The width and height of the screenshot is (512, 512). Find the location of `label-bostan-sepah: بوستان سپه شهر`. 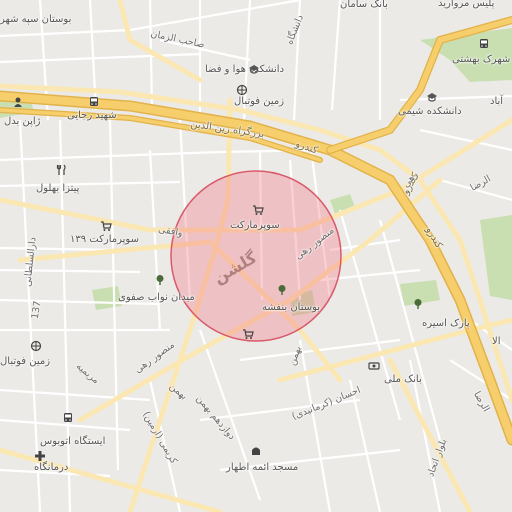

label-bostan-sepah: بوستان سپه شهر is located at coordinates (35, 20).